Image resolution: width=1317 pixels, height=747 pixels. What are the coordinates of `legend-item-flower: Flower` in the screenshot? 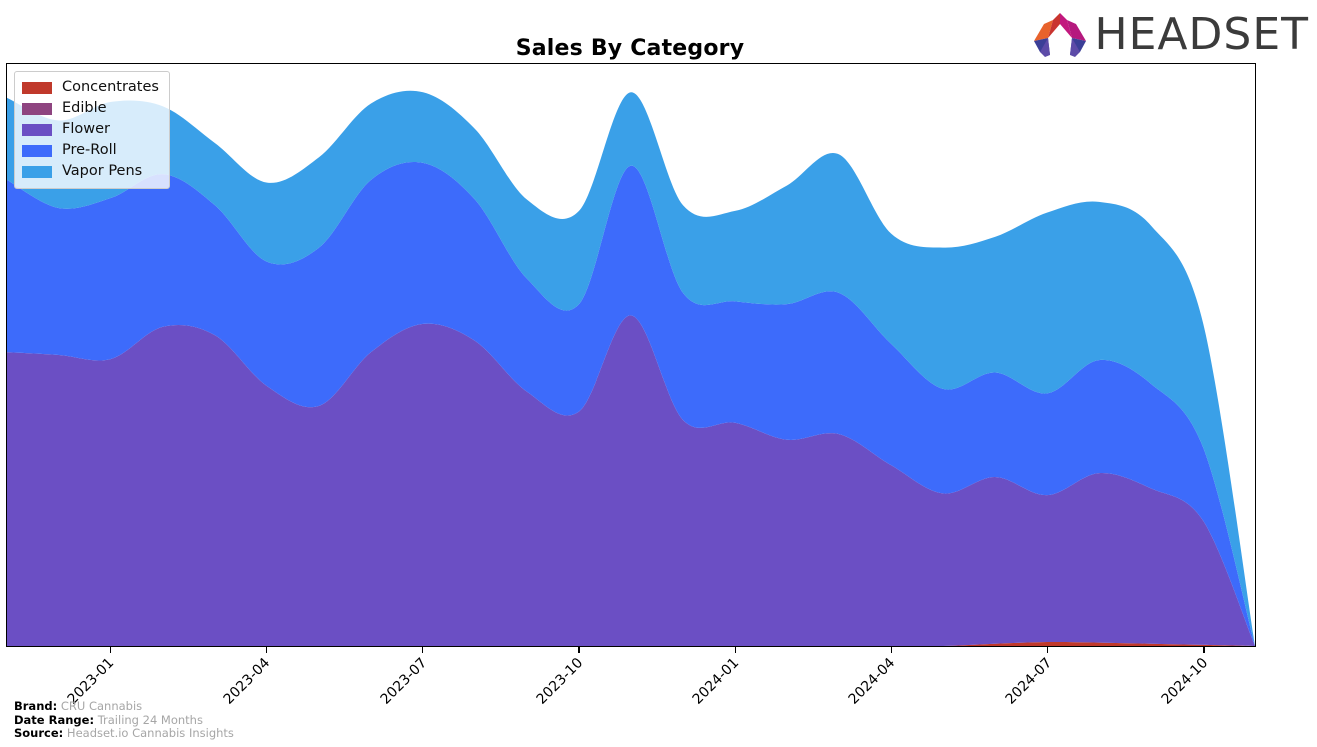 It's located at (90, 129).